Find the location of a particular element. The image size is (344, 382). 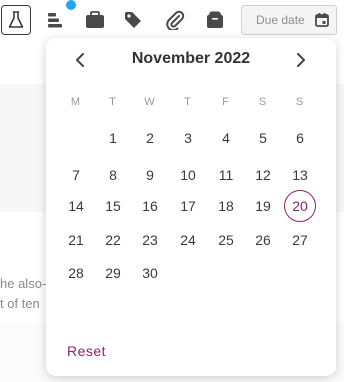

reset-button: Reset is located at coordinates (86, 351).